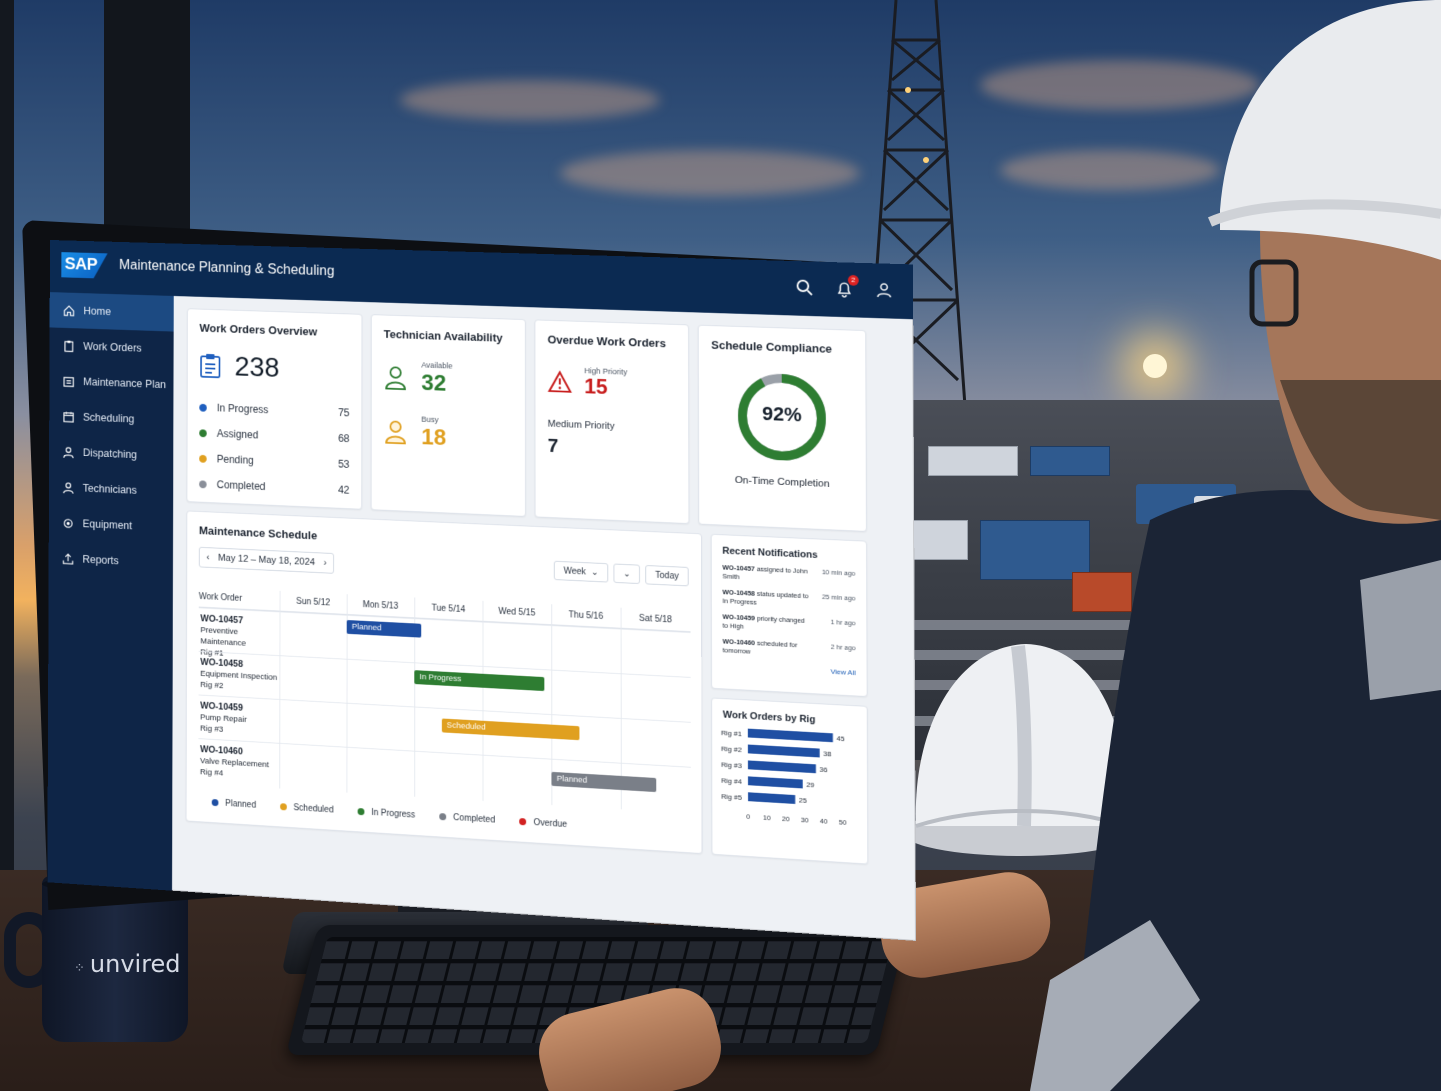 Image resolution: width=1441 pixels, height=1091 pixels. What do you see at coordinates (803, 801) in the screenshot?
I see `data-label: 25` at bounding box center [803, 801].